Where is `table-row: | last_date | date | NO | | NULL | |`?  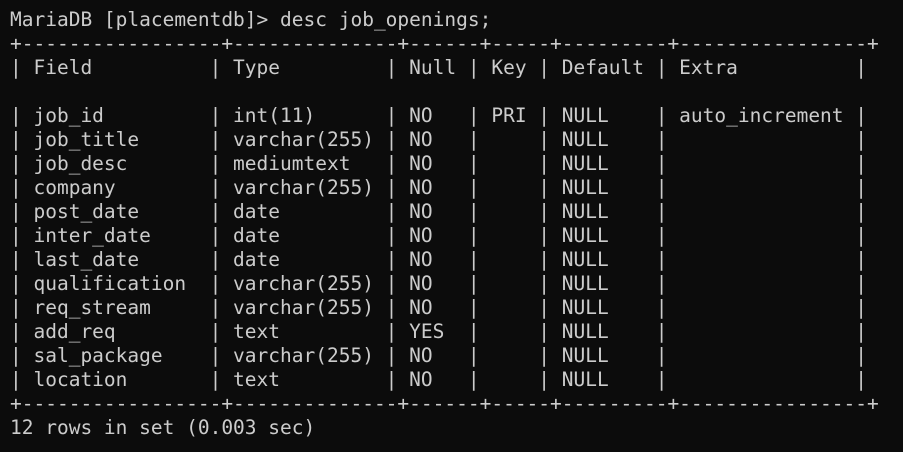 table-row: | last_date | date | NO | | NULL | | is located at coordinates (439, 259).